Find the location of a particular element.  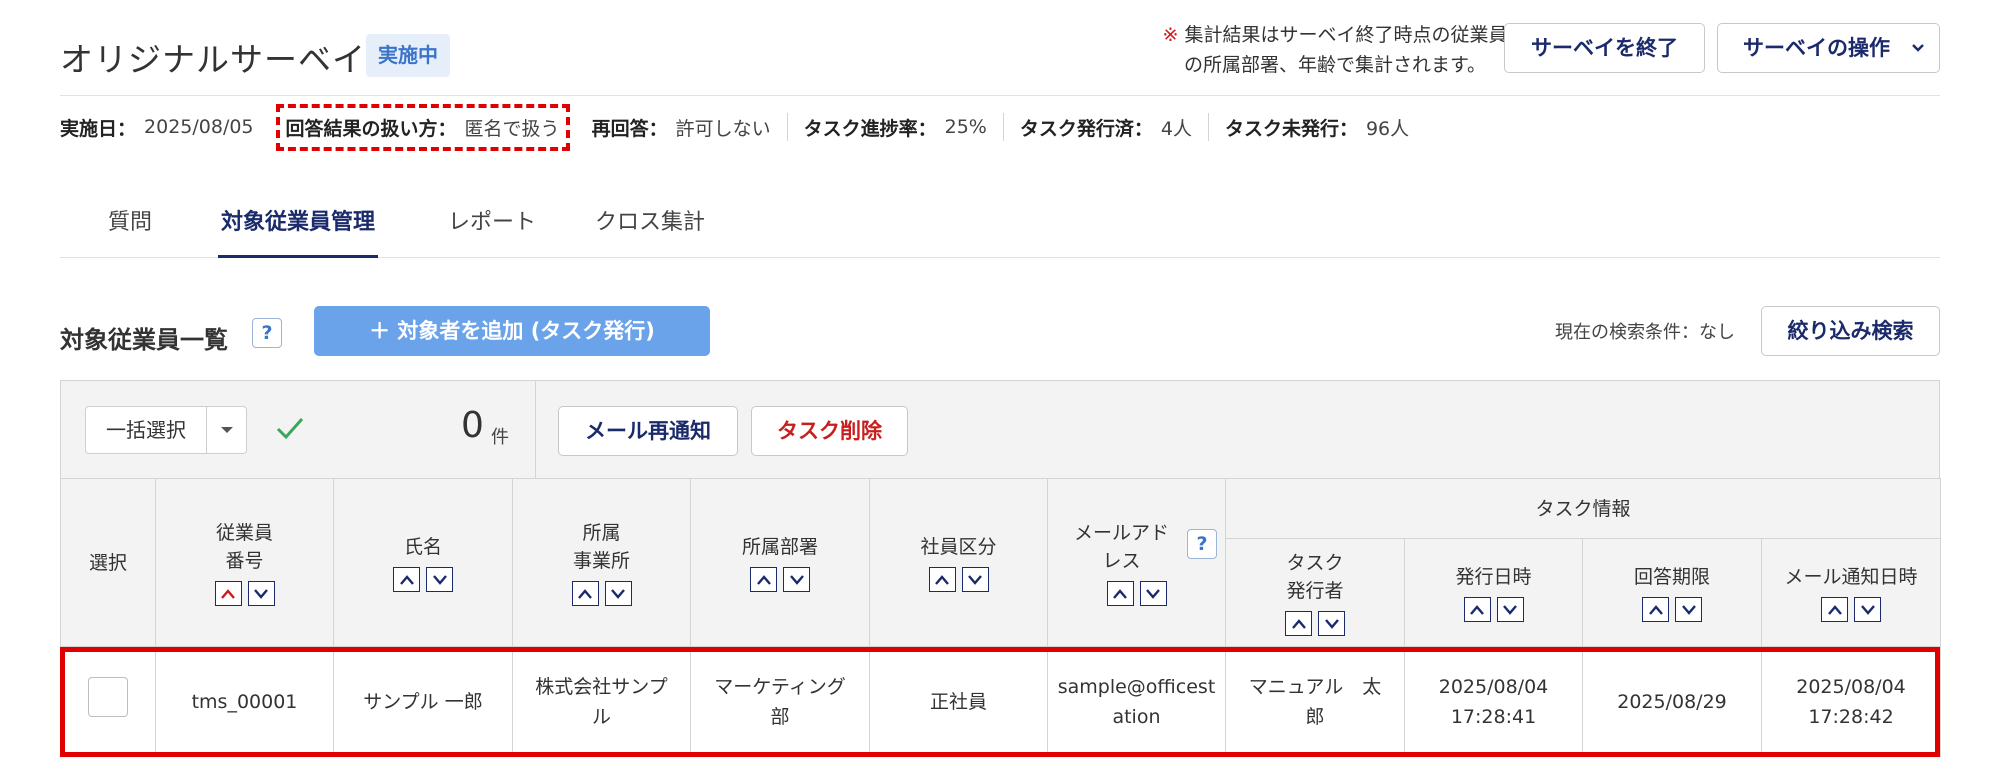

cell-office: 株式会社サンプル is located at coordinates (601, 701).